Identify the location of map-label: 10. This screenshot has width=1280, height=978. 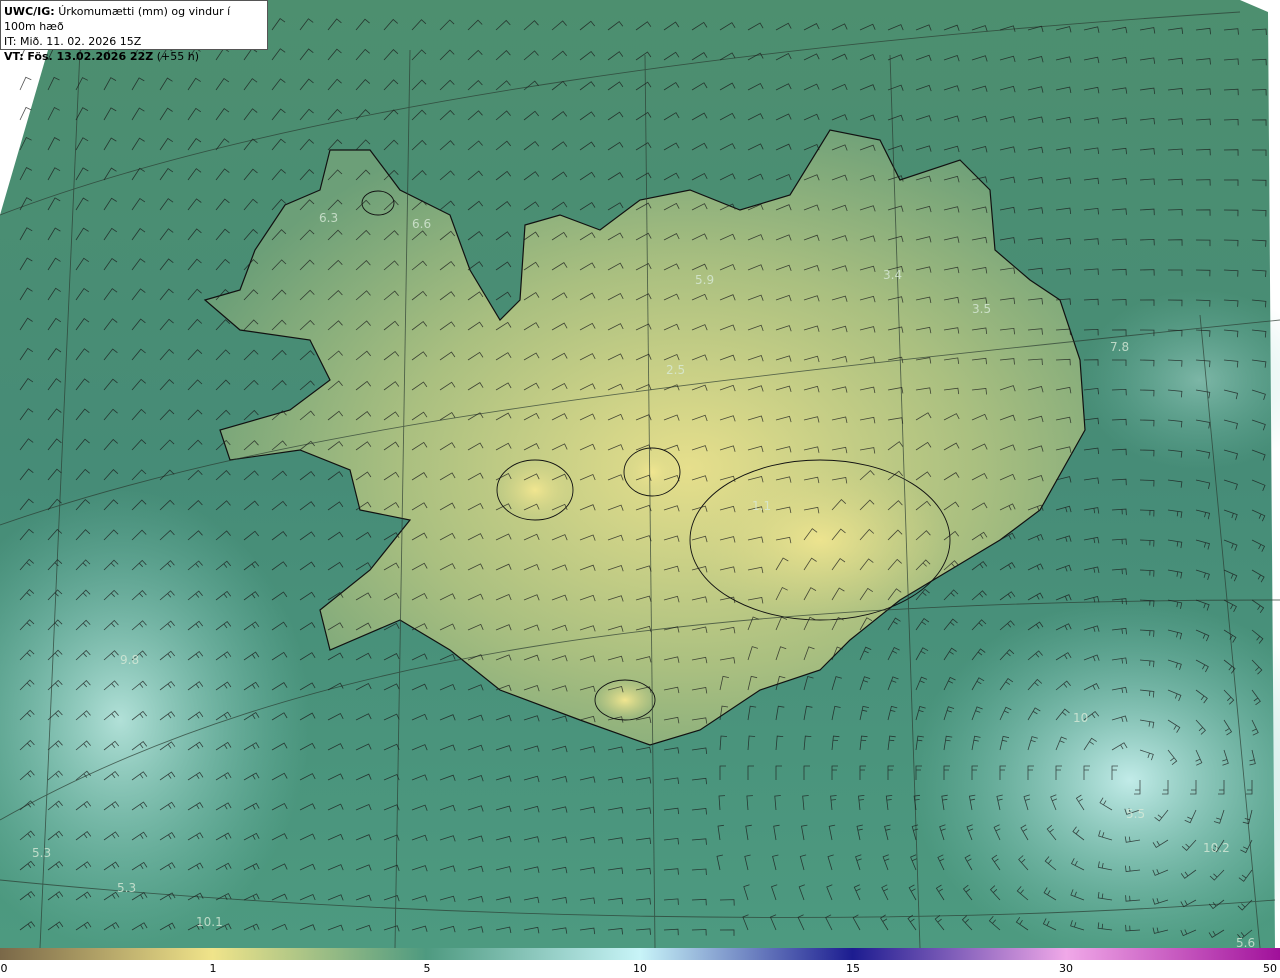
(1080, 718).